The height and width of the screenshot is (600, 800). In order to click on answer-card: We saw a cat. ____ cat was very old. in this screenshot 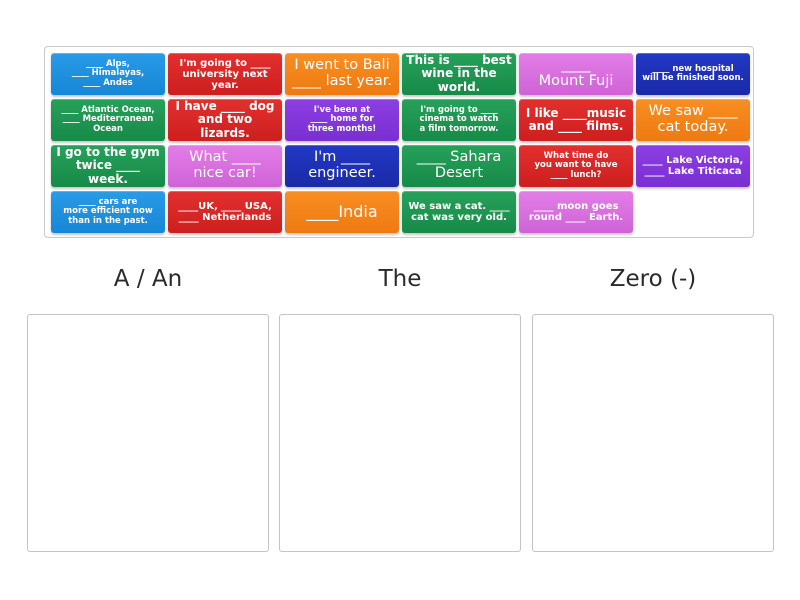, I will do `click(459, 212)`.